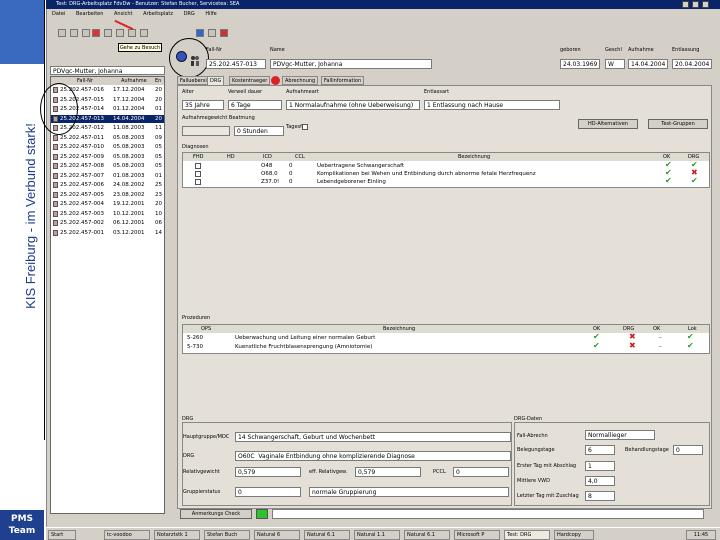 Image resolution: width=720 pixels, height=540 pixels. What do you see at coordinates (227, 535) in the screenshot?
I see `taskbar-item: Stefan Buch` at bounding box center [227, 535].